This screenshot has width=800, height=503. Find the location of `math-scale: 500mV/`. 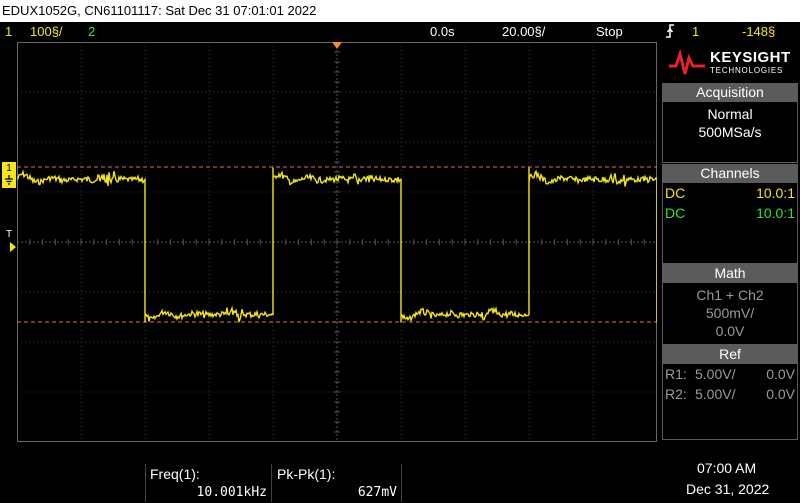

math-scale: 500mV/ is located at coordinates (730, 313).